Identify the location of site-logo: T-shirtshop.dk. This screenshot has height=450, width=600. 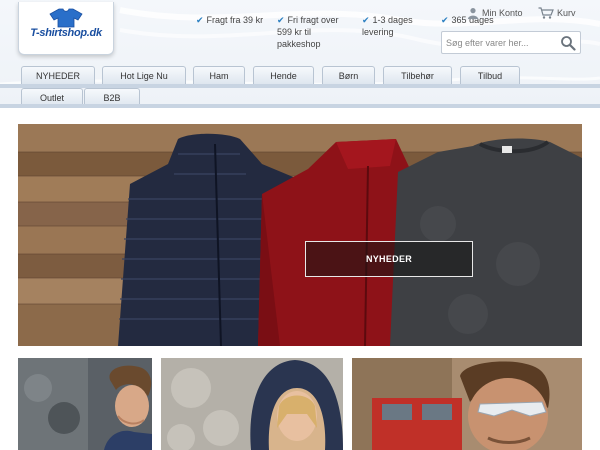
(66, 28).